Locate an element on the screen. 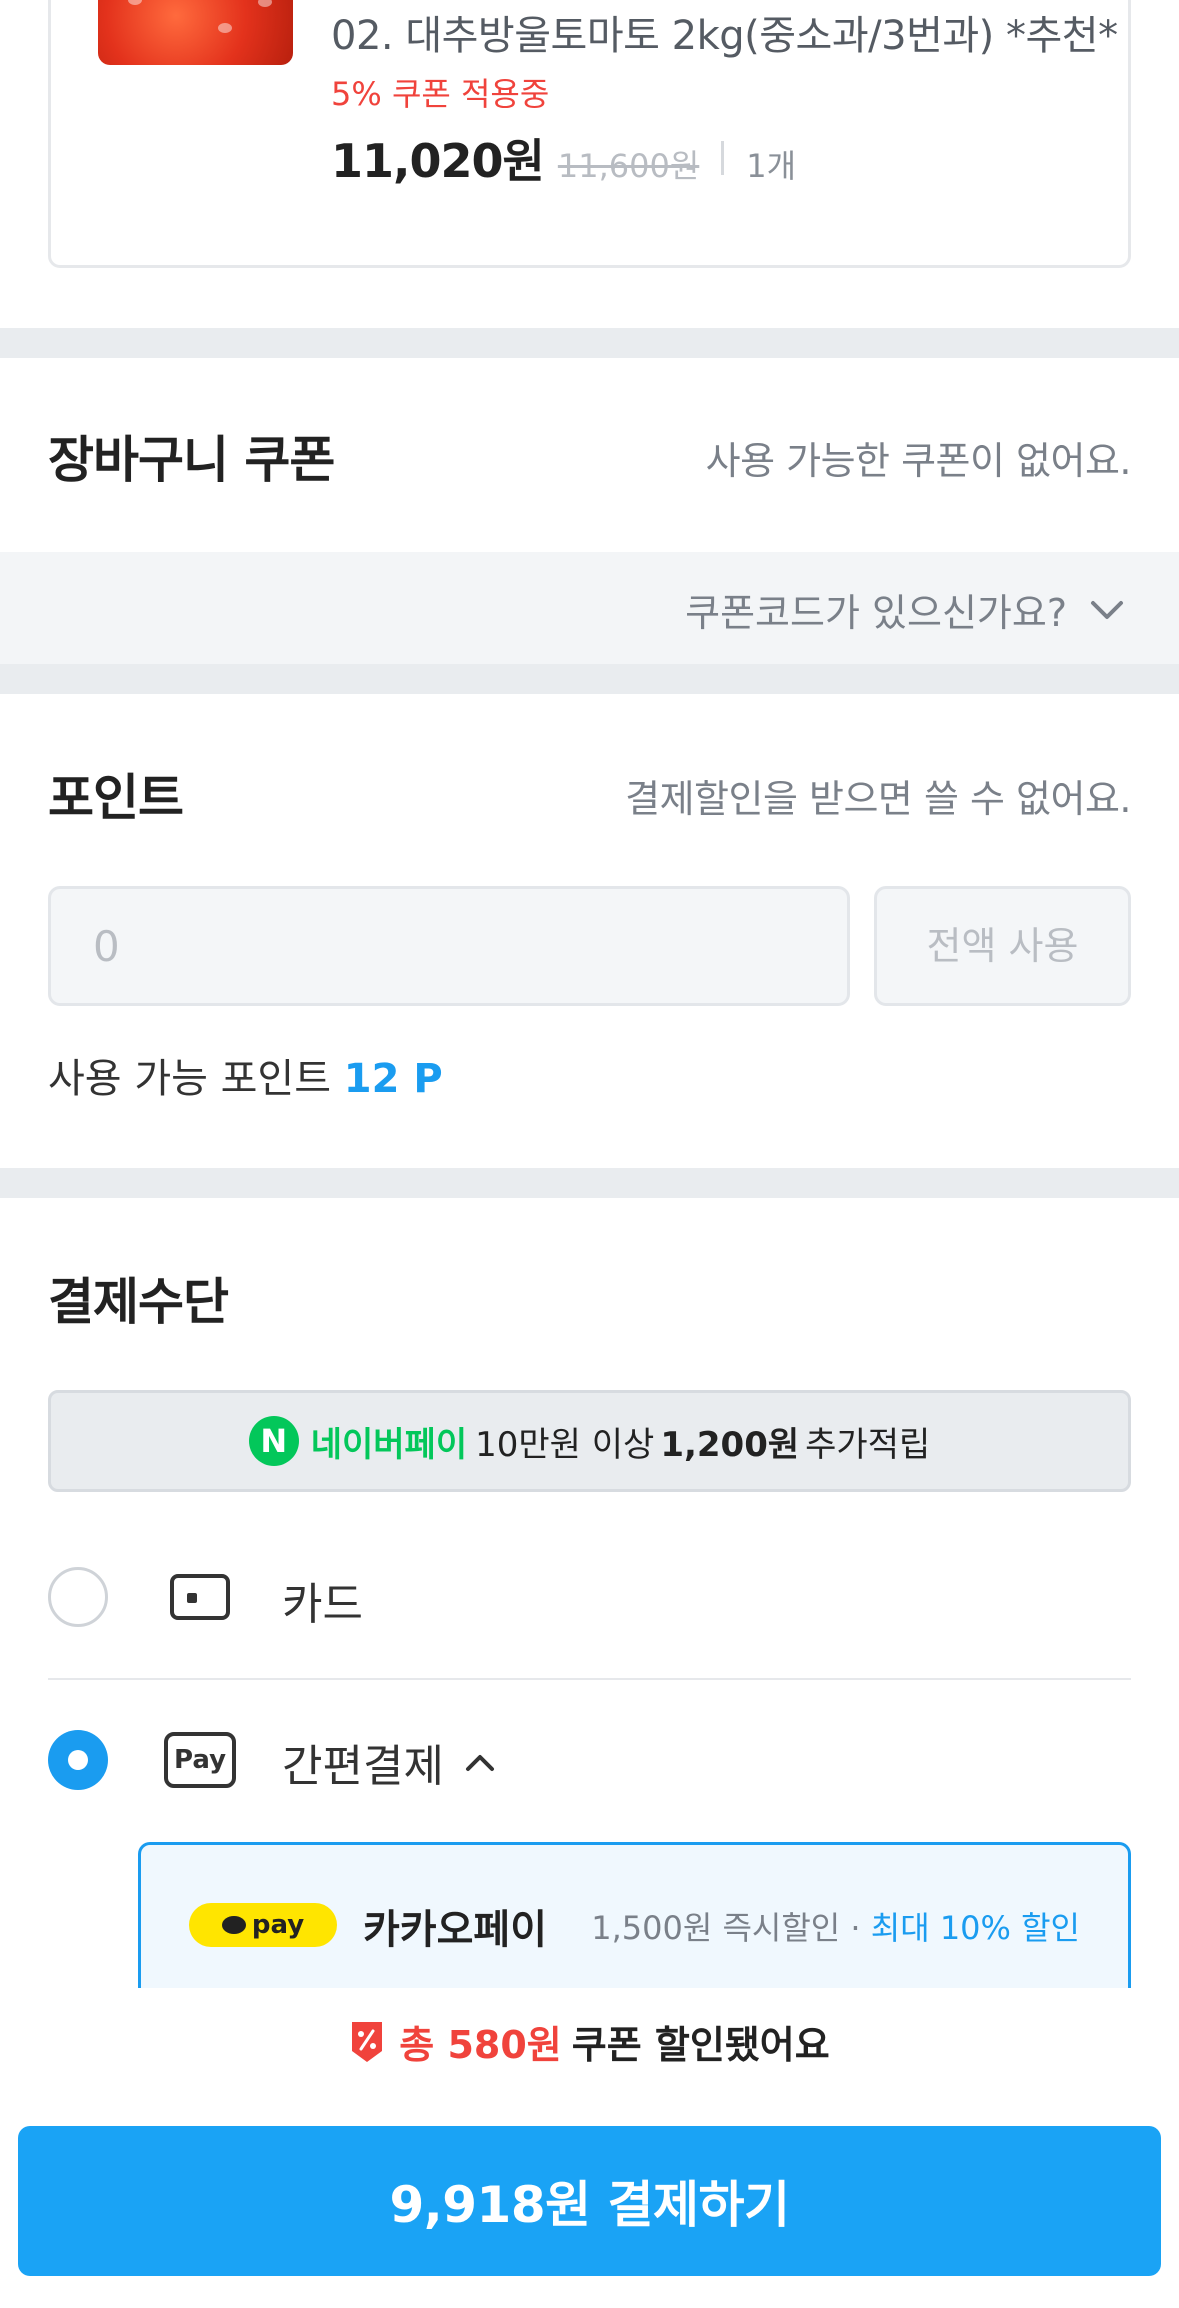 The height and width of the screenshot is (2308, 1179). naver-pay-banner: N 네이버페이 10만원 이상 1,200원 추가적립 is located at coordinates (589, 1441).